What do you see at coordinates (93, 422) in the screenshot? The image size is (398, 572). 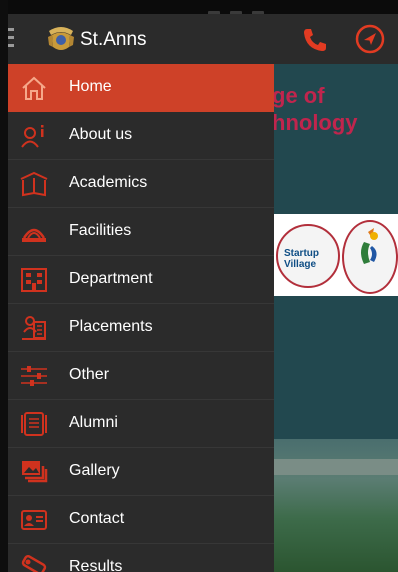 I see `menu-item-label: Alumni` at bounding box center [93, 422].